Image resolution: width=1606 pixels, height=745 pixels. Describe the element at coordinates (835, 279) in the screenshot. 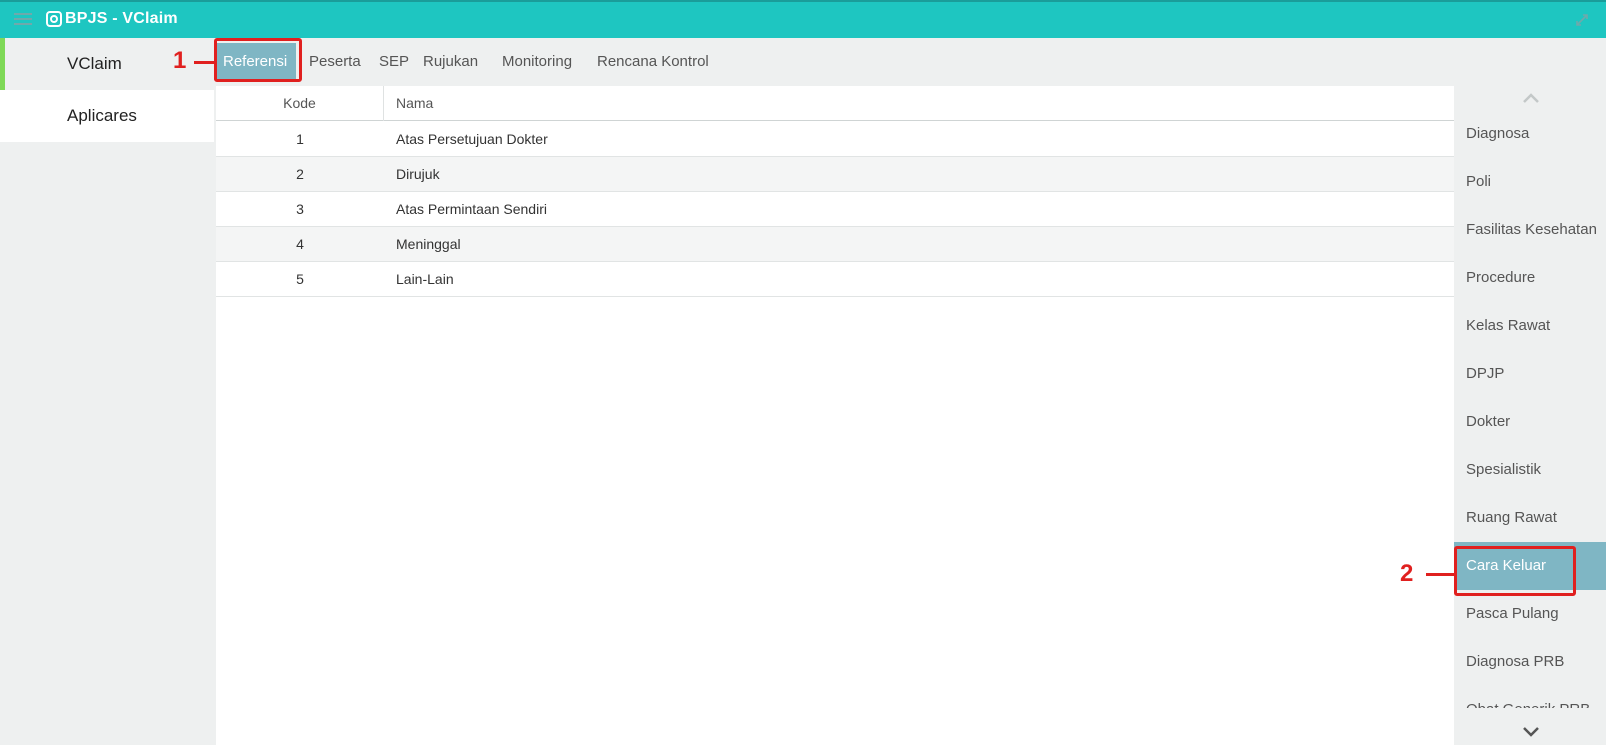

I see `table-row: 5 Lain-Lain` at that location.